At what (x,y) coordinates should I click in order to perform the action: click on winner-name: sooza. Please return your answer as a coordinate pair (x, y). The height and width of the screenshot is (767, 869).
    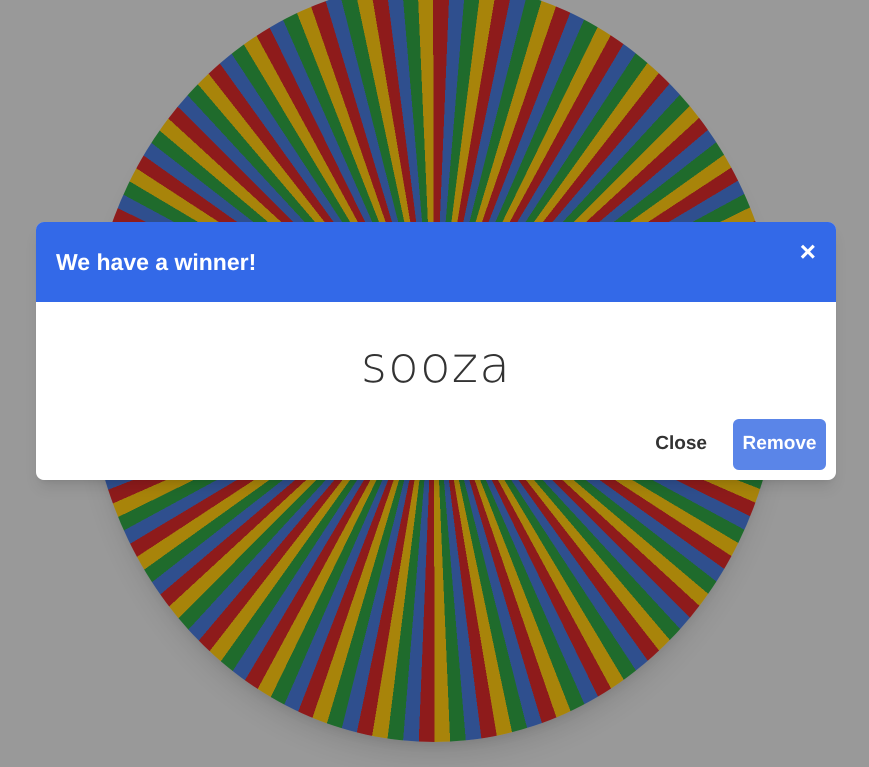
    Looking at the image, I should click on (436, 365).